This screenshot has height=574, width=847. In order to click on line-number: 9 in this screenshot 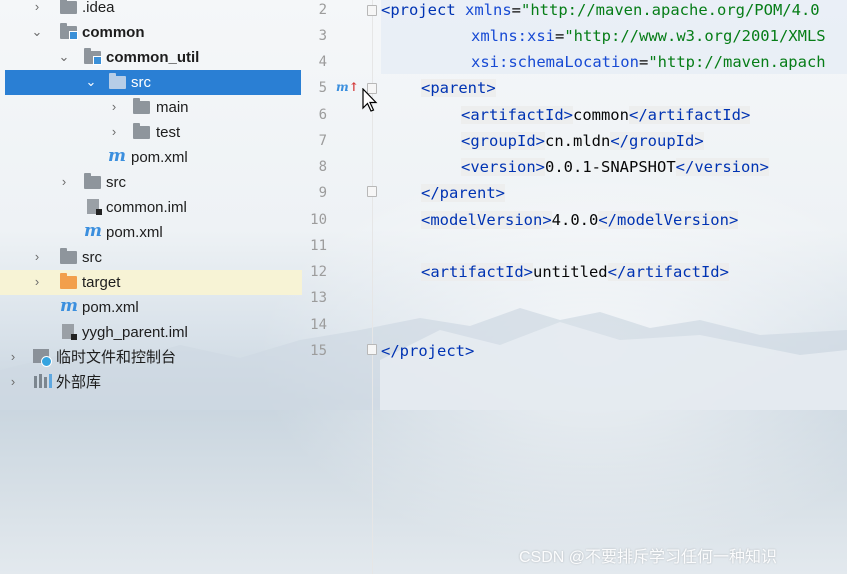, I will do `click(322, 193)`.